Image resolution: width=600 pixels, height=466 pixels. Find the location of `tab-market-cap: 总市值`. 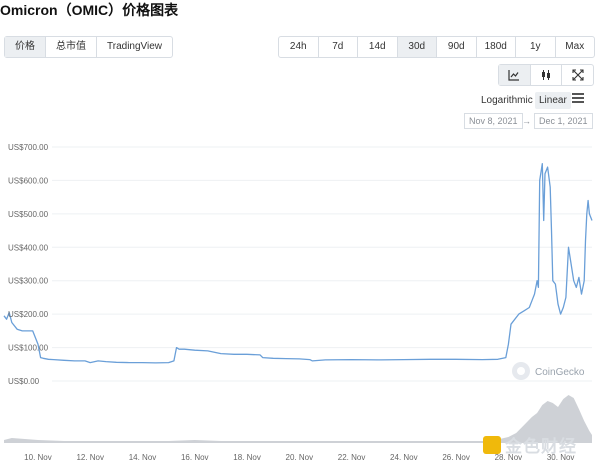

tab-market-cap: 总市值 is located at coordinates (71, 47).